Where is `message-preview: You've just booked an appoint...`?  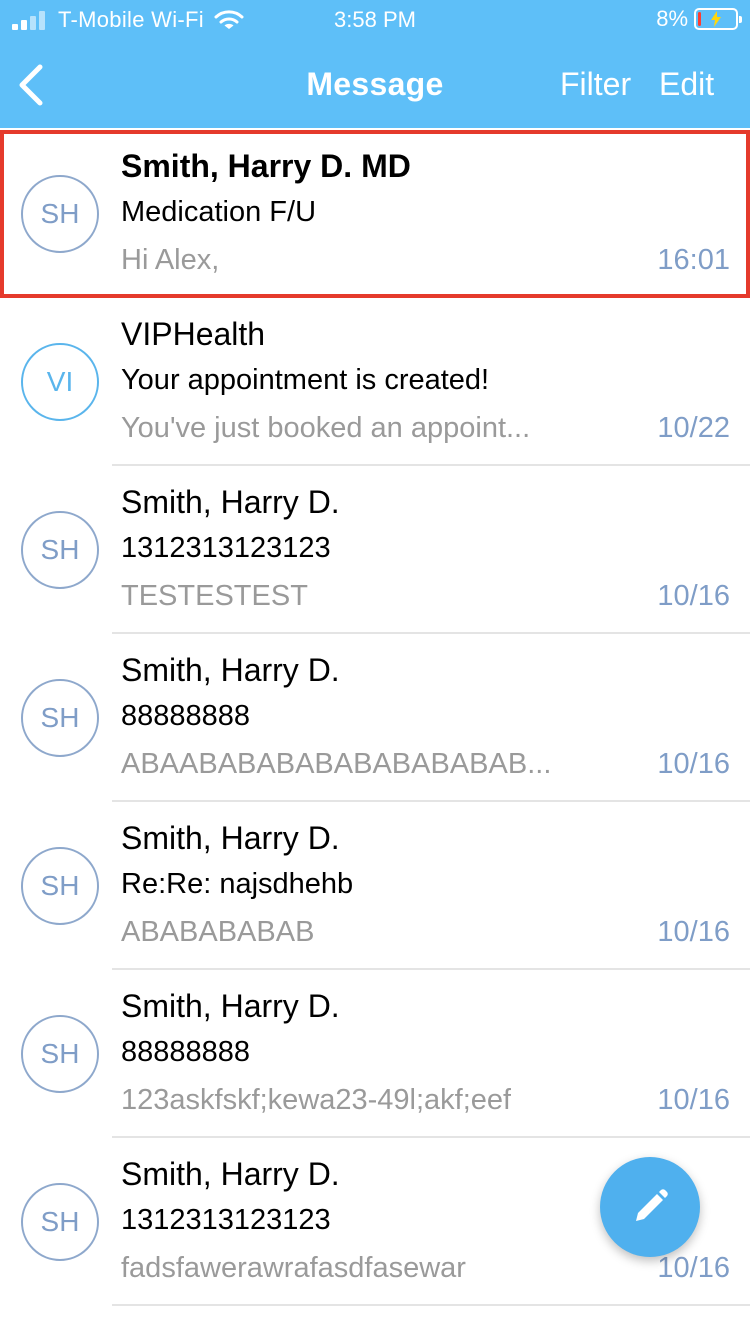
message-preview: You've just booked an appoint... is located at coordinates (326, 428).